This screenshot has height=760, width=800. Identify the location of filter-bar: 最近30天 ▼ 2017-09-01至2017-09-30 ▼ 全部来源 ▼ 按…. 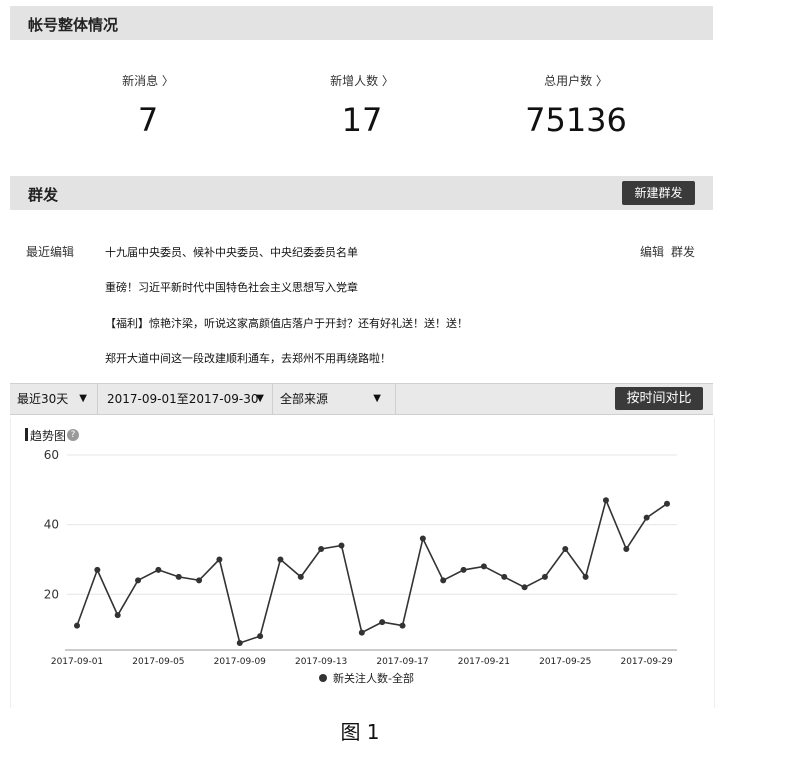
(361, 399).